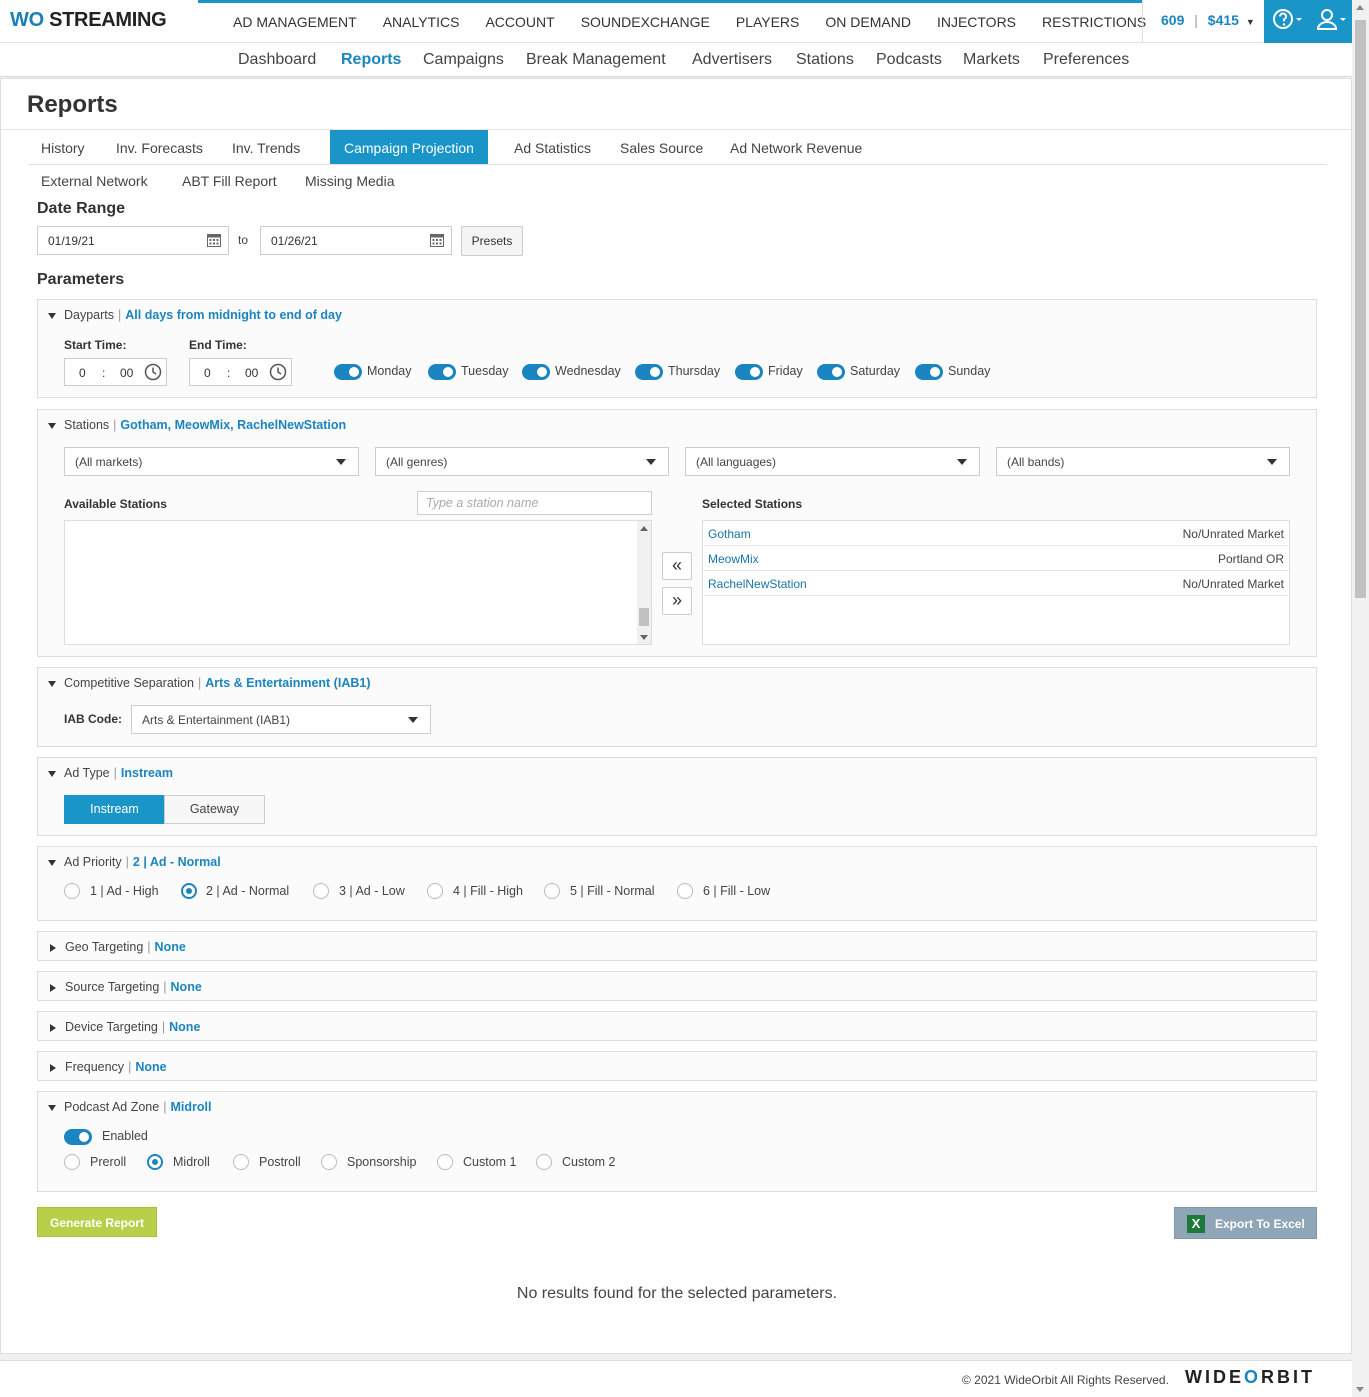 Image resolution: width=1369 pixels, height=1397 pixels. What do you see at coordinates (63, 147) in the screenshot?
I see `tab-history: History` at bounding box center [63, 147].